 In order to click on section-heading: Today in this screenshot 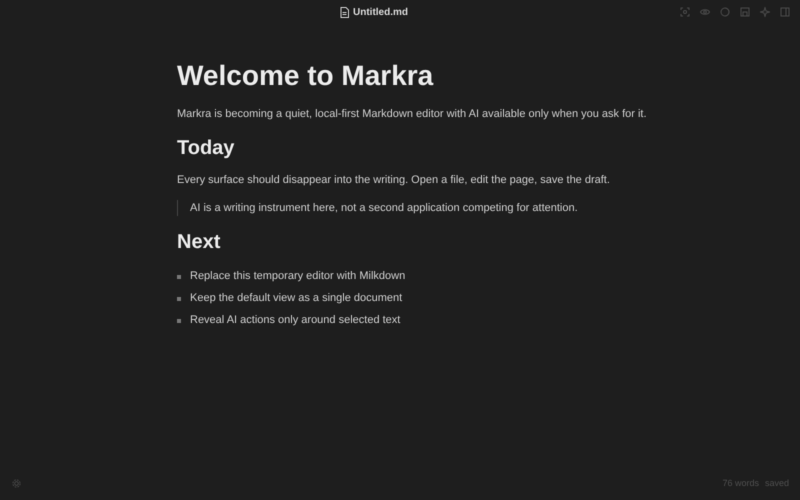, I will do `click(206, 148)`.